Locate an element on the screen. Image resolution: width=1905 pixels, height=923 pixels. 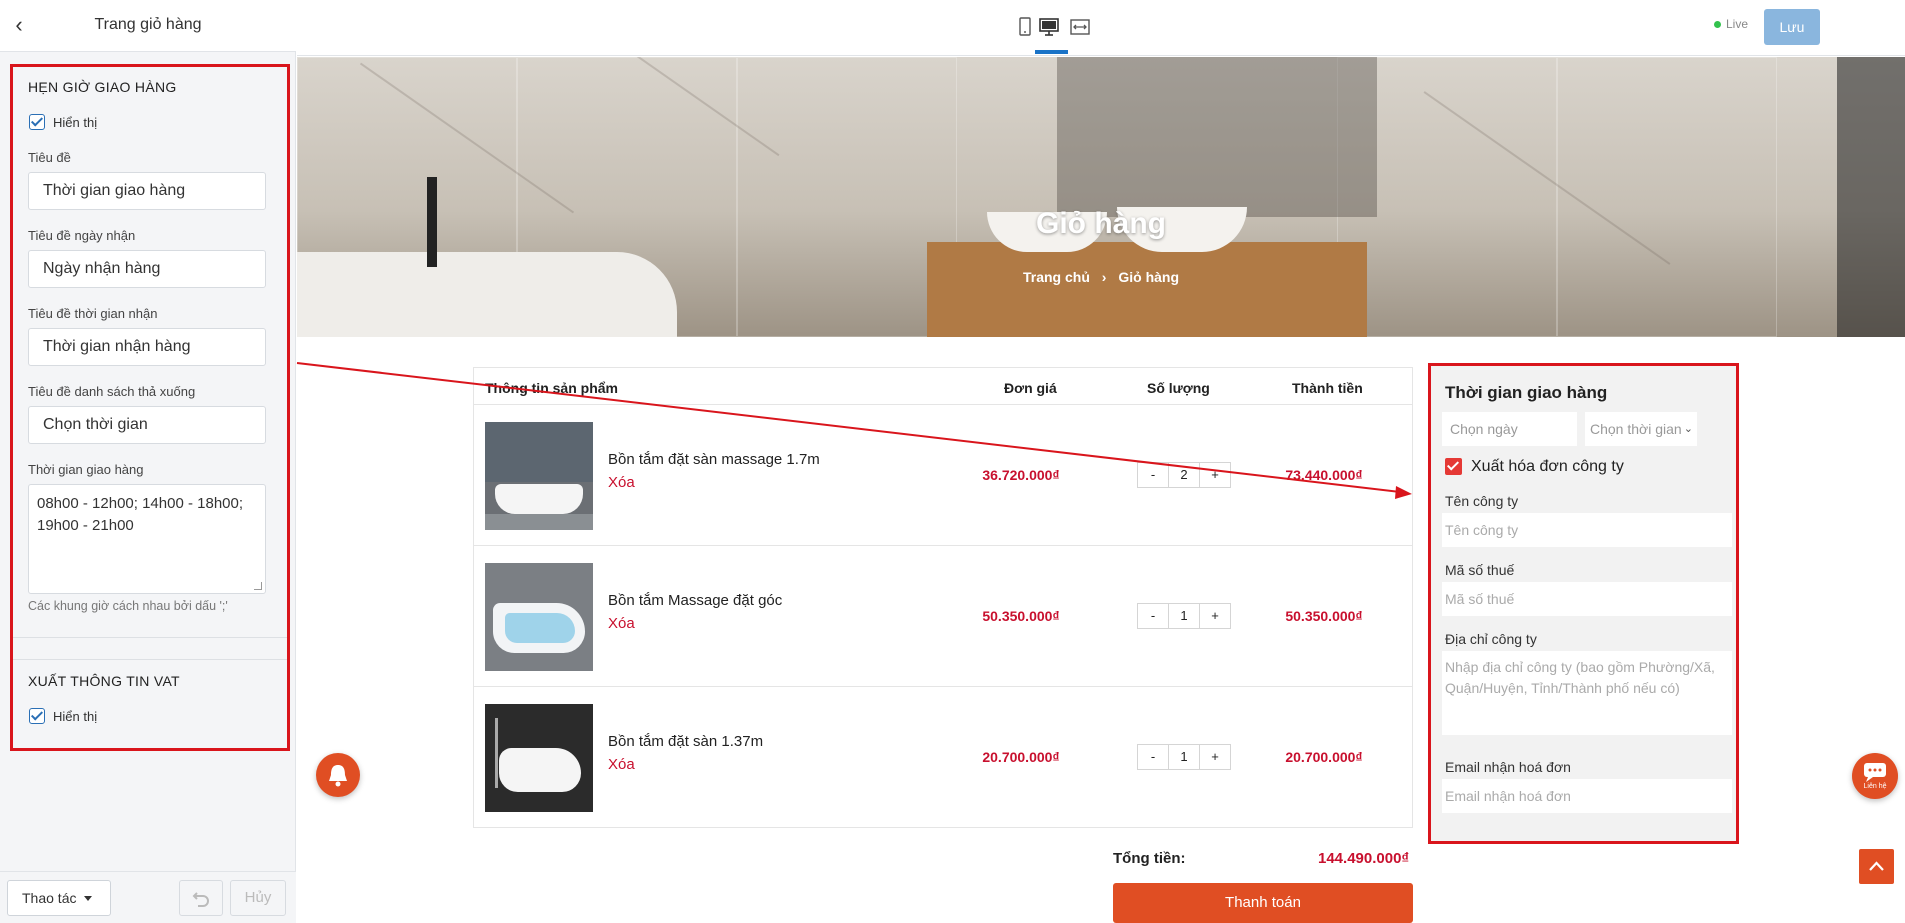
bell-icon is located at coordinates (338, 776).